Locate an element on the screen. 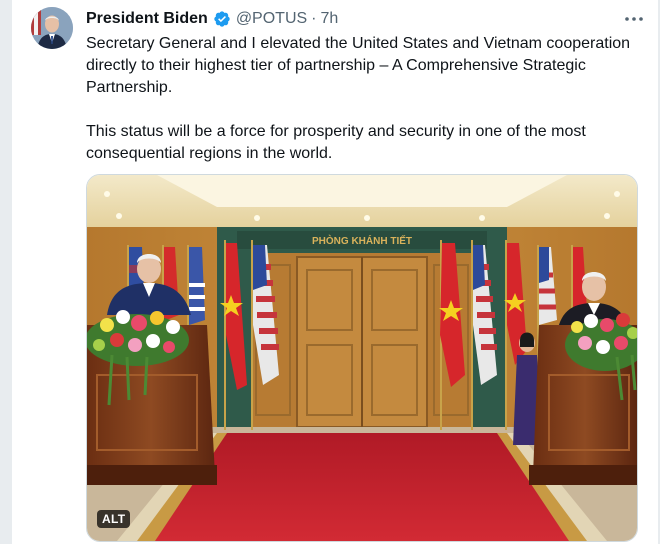 Image resolution: width=660 pixels, height=544 pixels. timestamp: 7h is located at coordinates (330, 19).